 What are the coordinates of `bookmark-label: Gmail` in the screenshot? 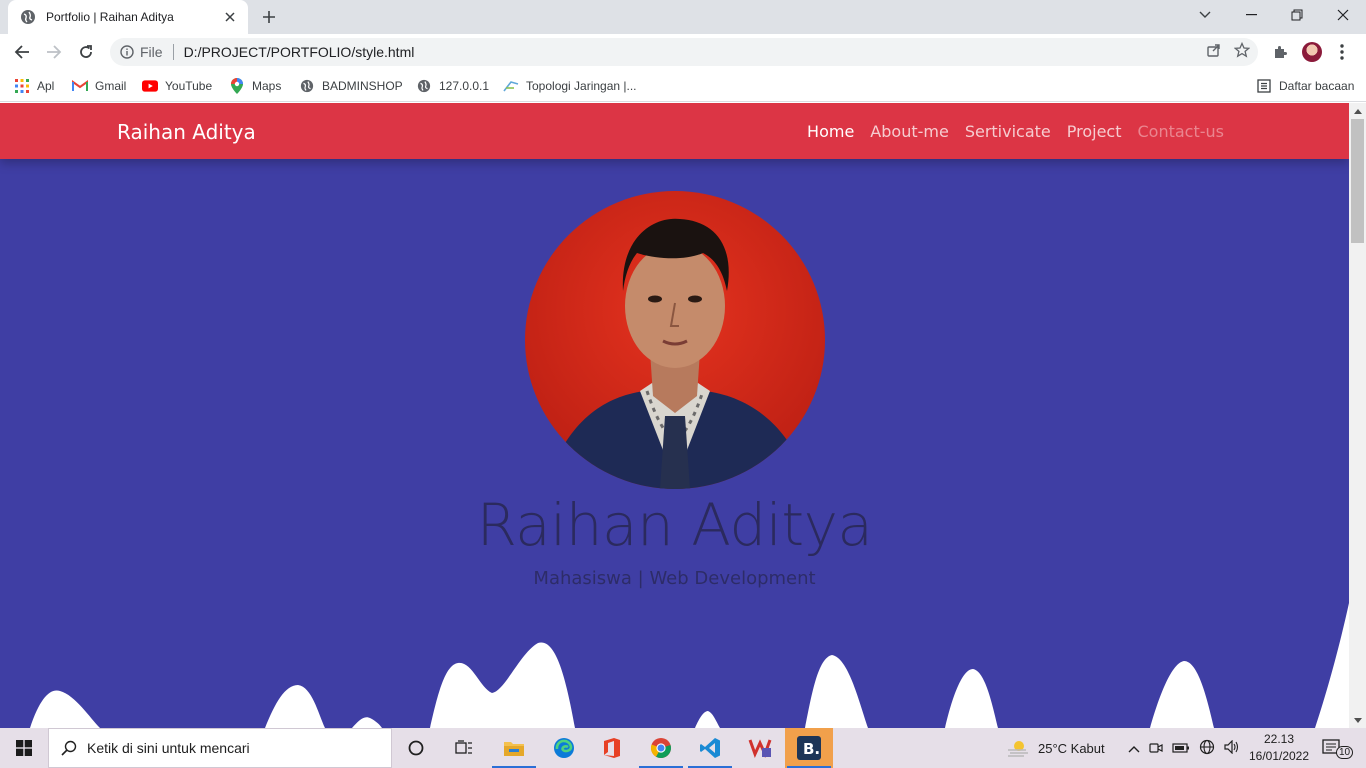 It's located at (111, 86).